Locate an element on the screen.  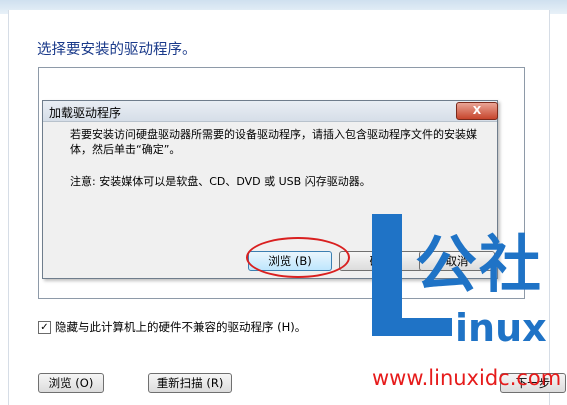
dialog-note: 注意: 安装媒体可以是软盘、CD、DVD 或 USB 闪存驱动器。 is located at coordinates (220, 181).